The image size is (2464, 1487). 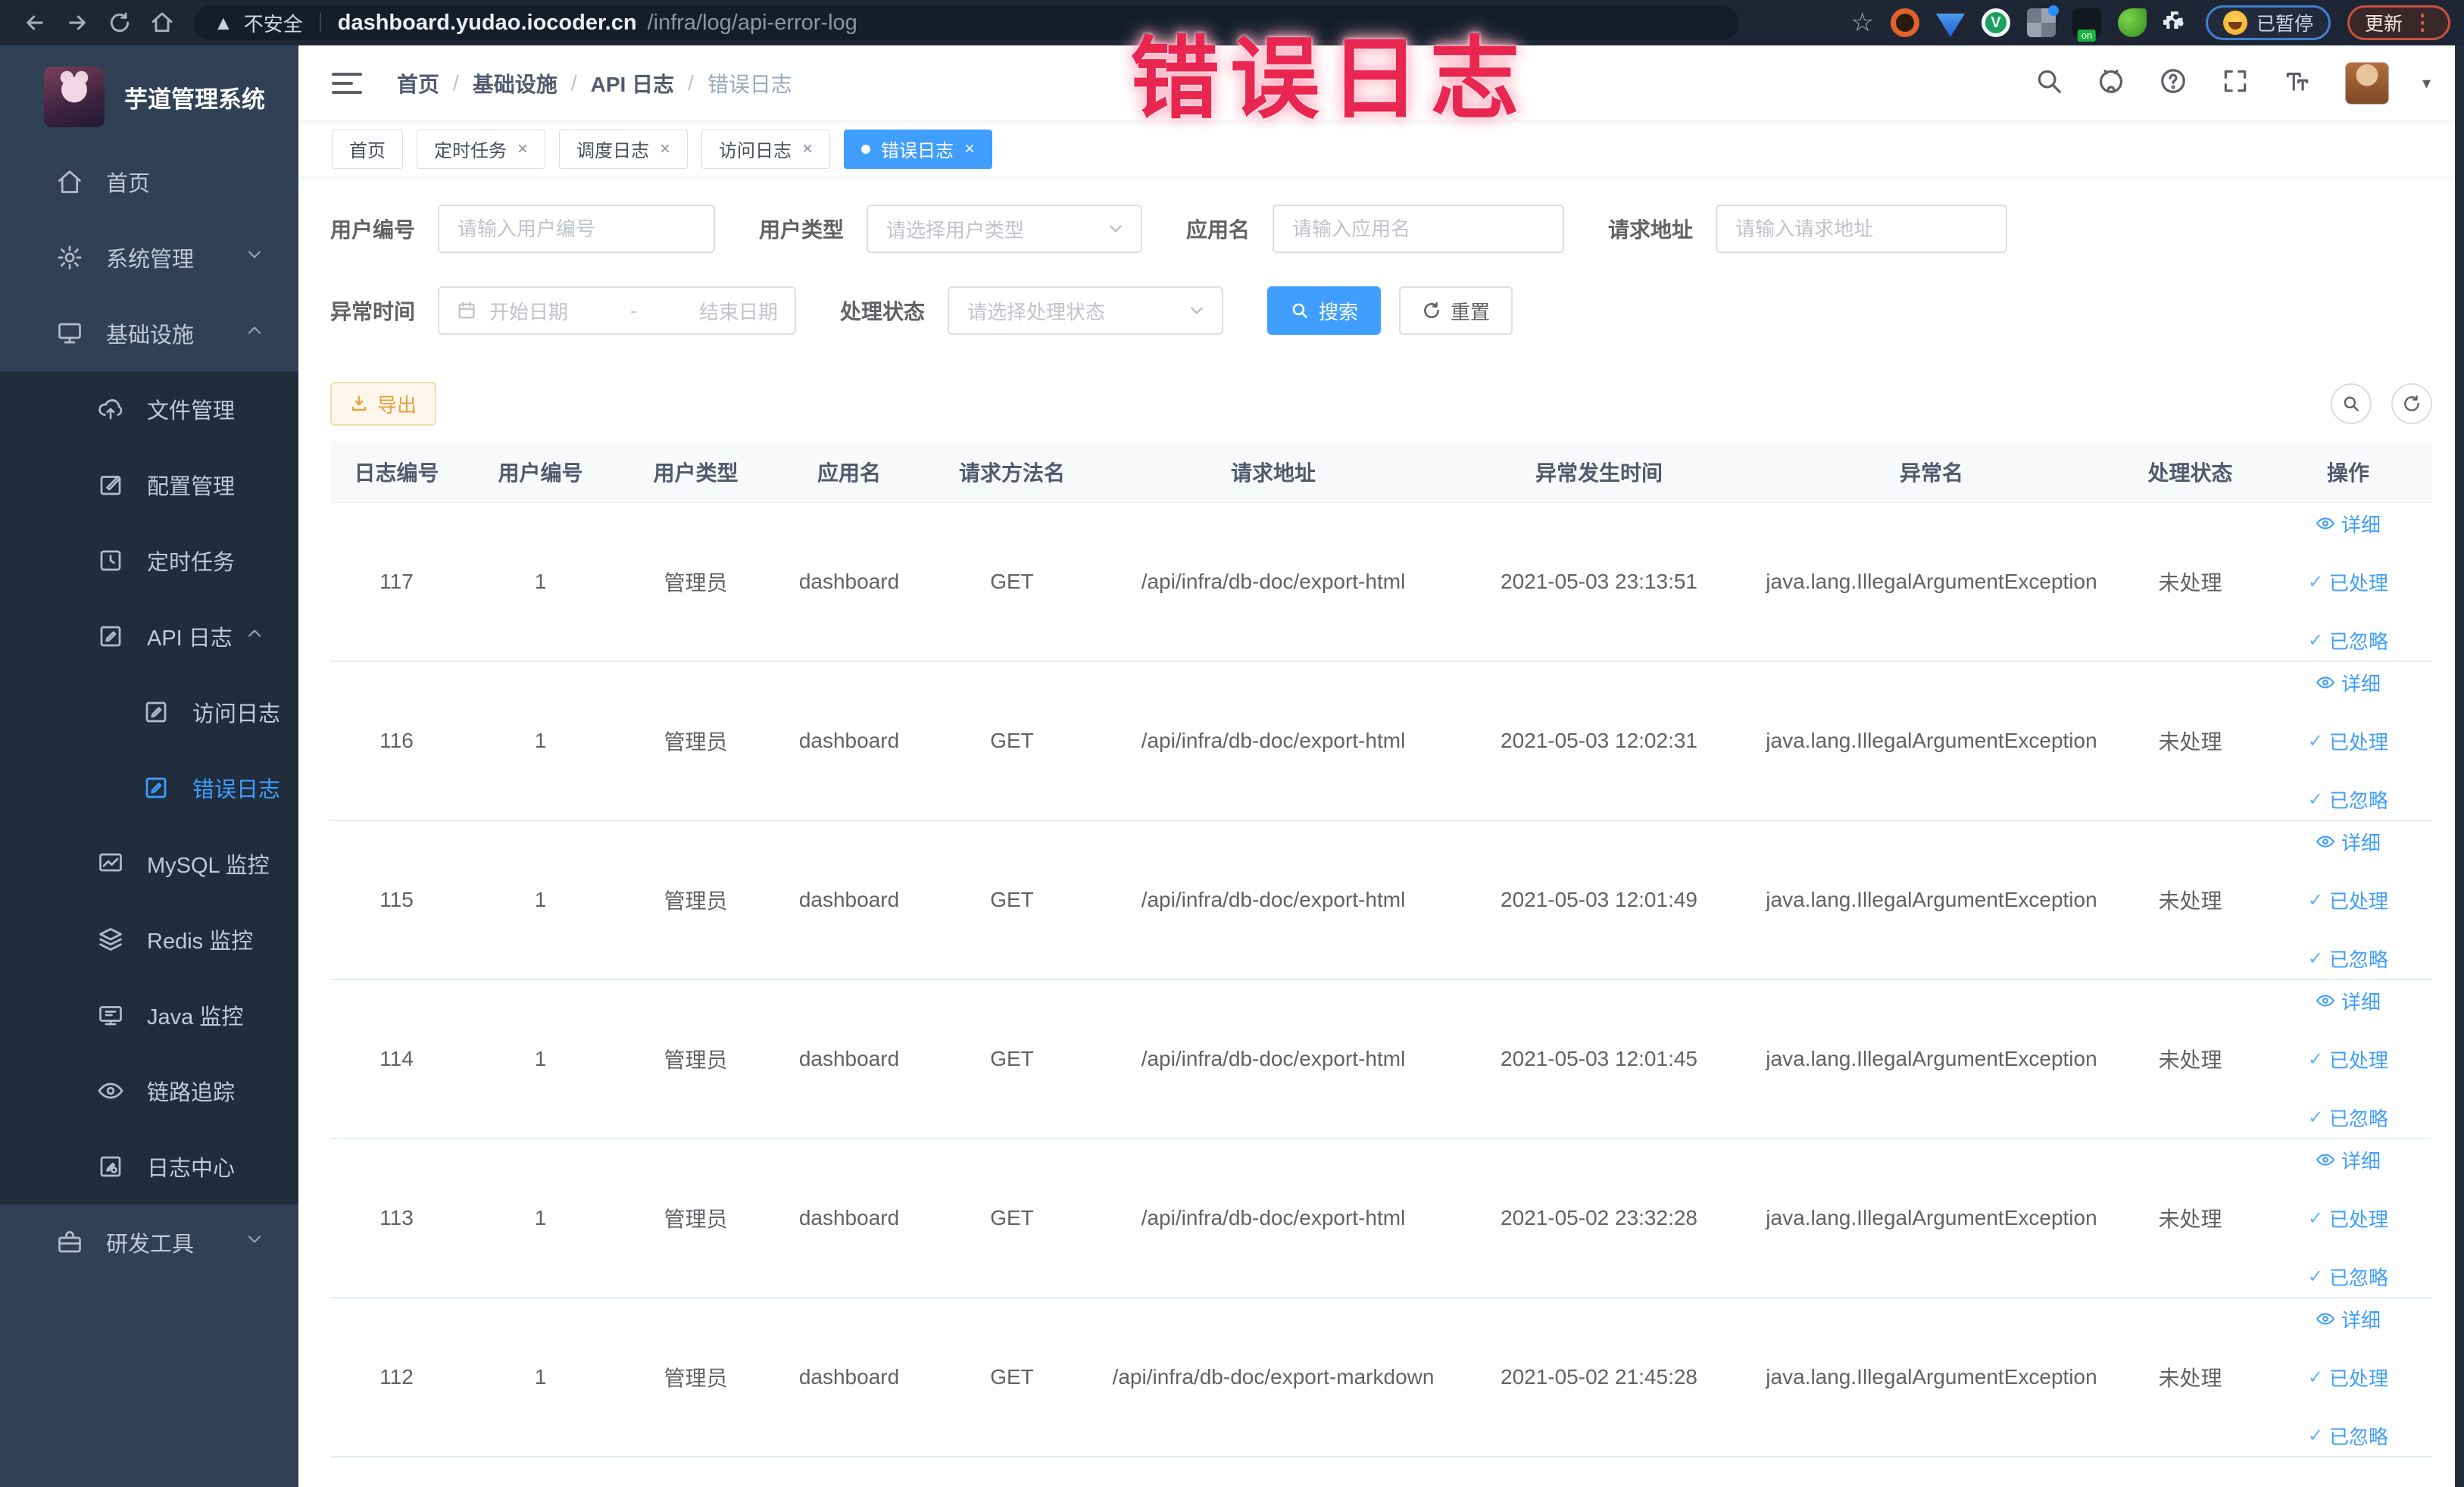 I want to click on sidebar-item-error-log: 错误日志, so click(x=149, y=788).